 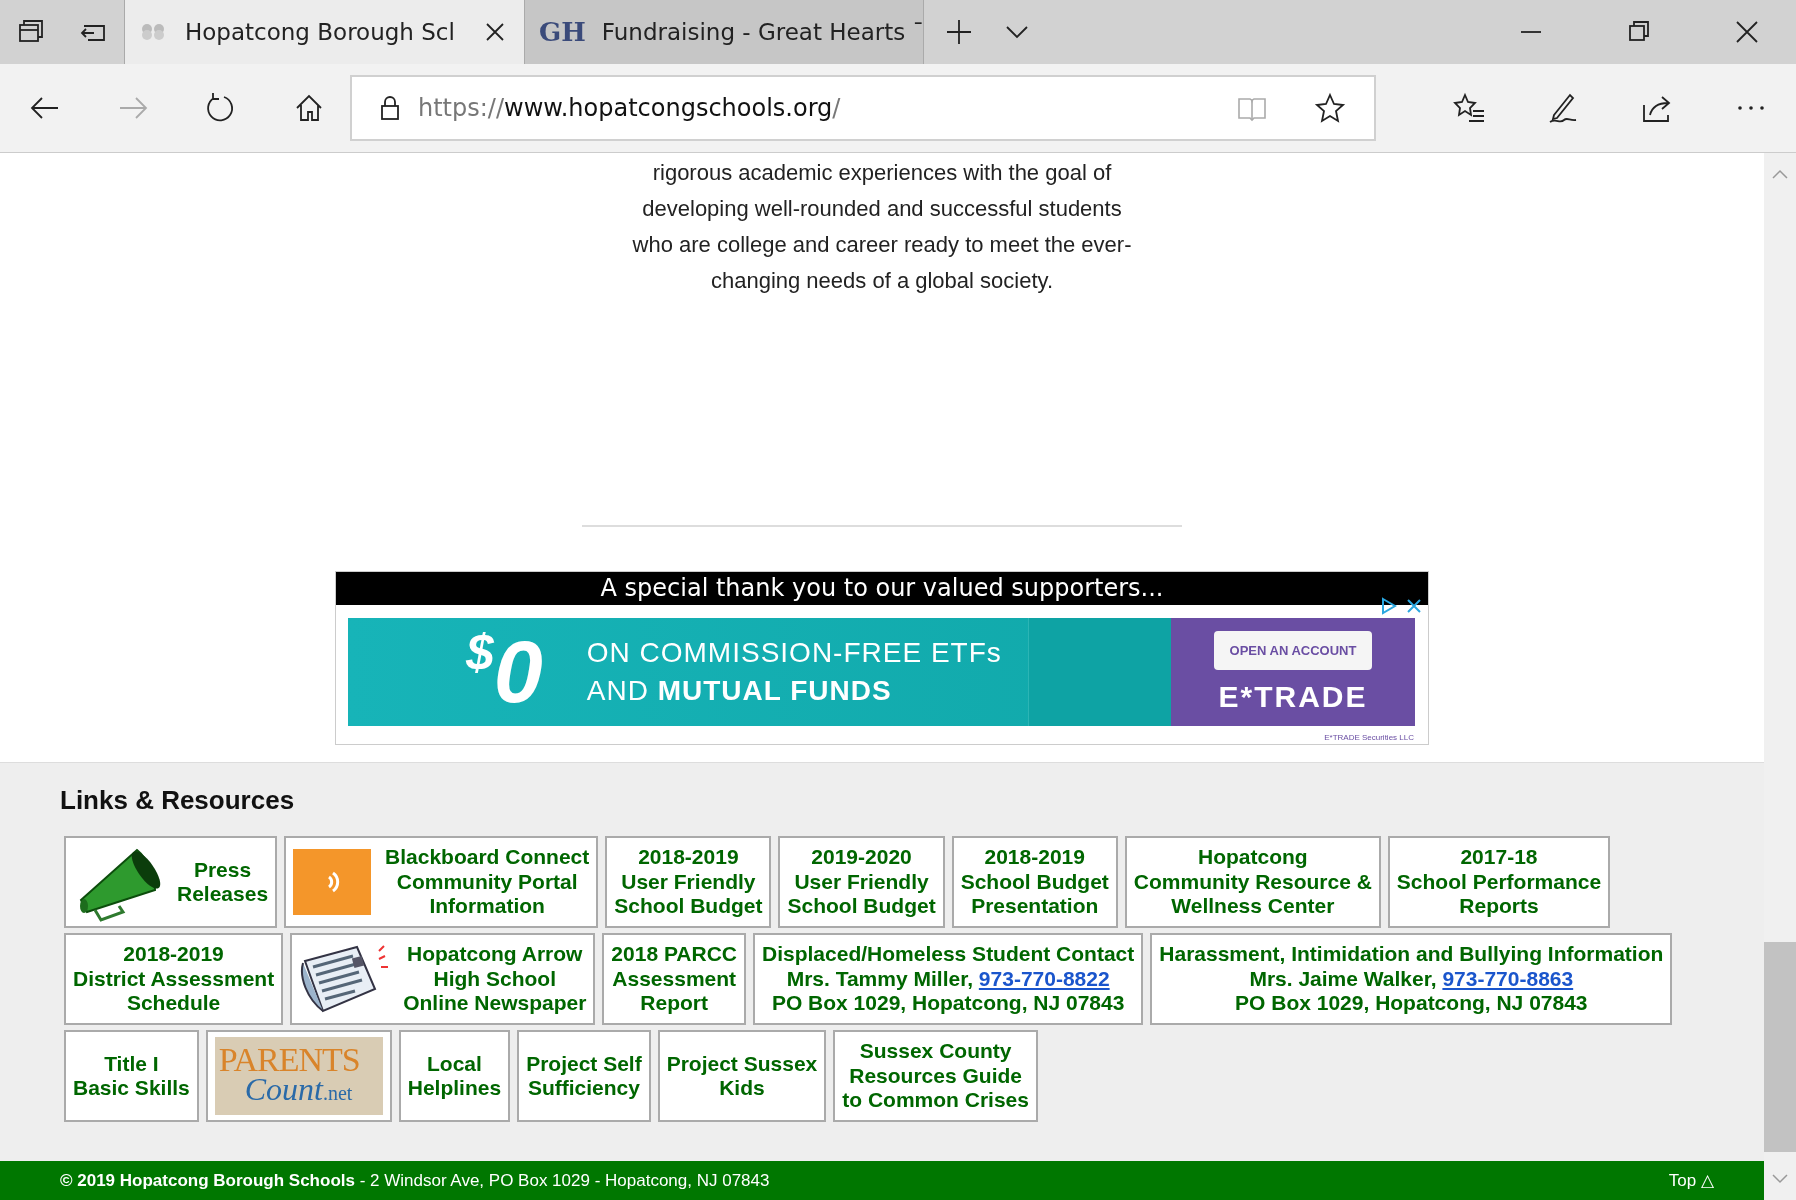 I want to click on link-label: 2017-18 School Performance Reports, so click(x=1499, y=882).